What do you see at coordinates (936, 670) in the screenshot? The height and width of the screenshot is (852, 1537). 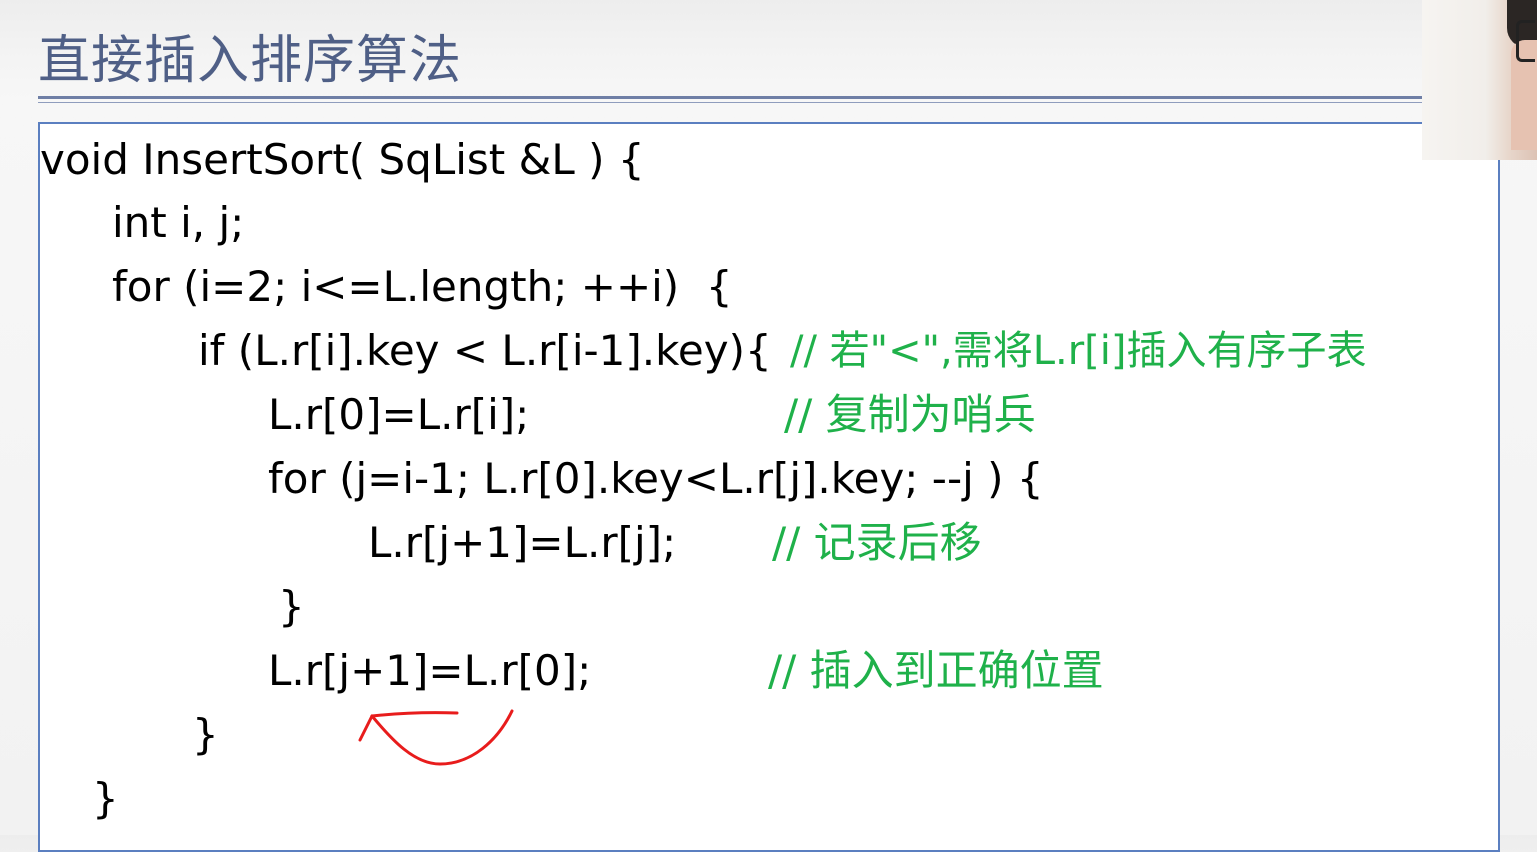 I see `code-line-9-comment: // 插入到正确位置` at bounding box center [936, 670].